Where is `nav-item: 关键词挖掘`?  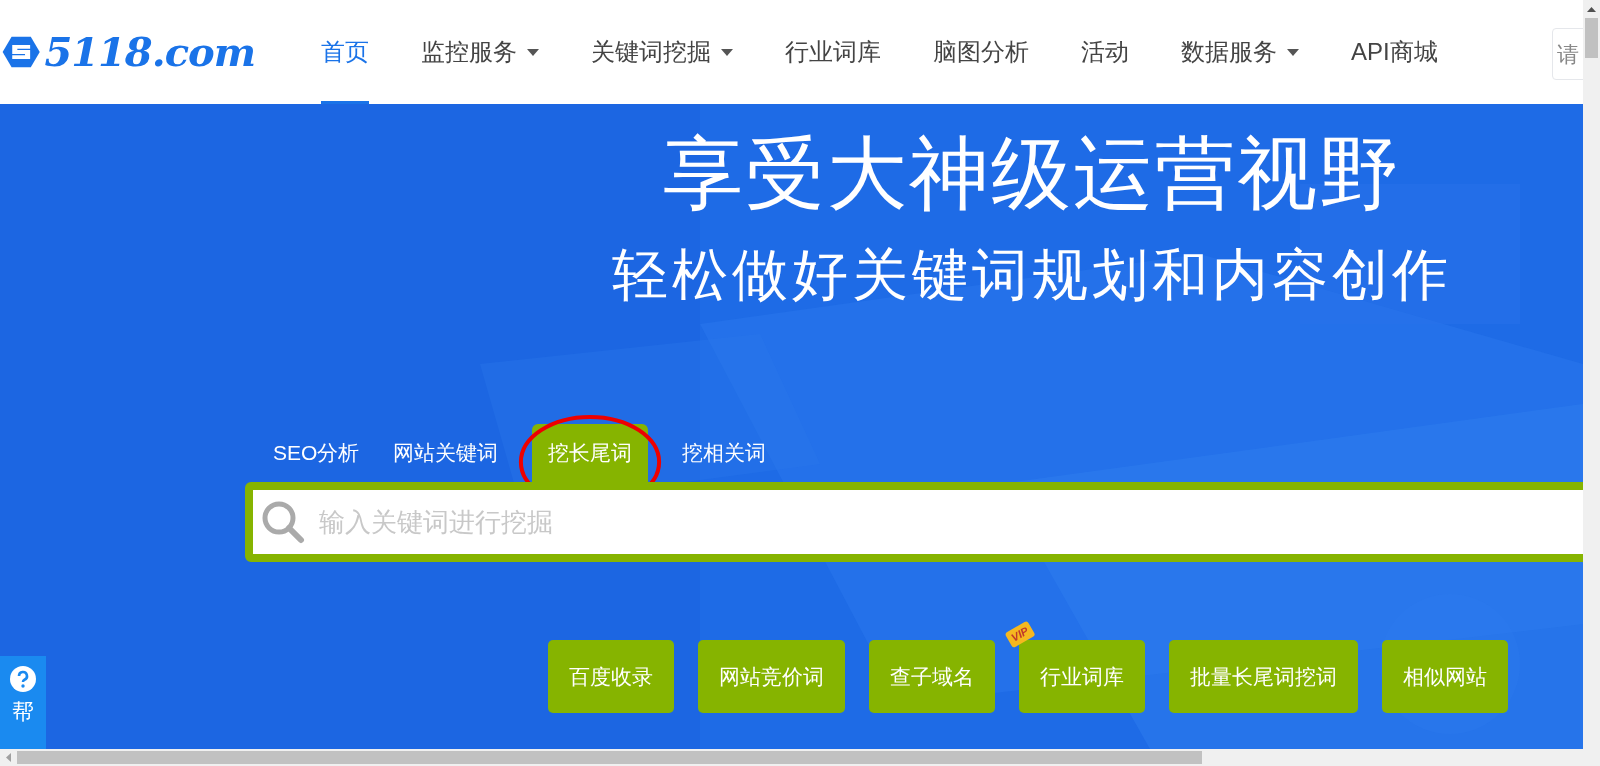
nav-item: 关键词挖掘 is located at coordinates (662, 52).